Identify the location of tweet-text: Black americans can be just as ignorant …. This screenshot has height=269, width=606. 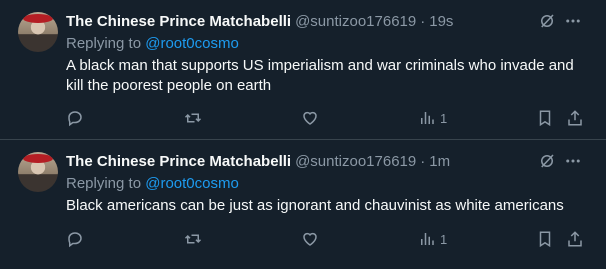
(315, 205).